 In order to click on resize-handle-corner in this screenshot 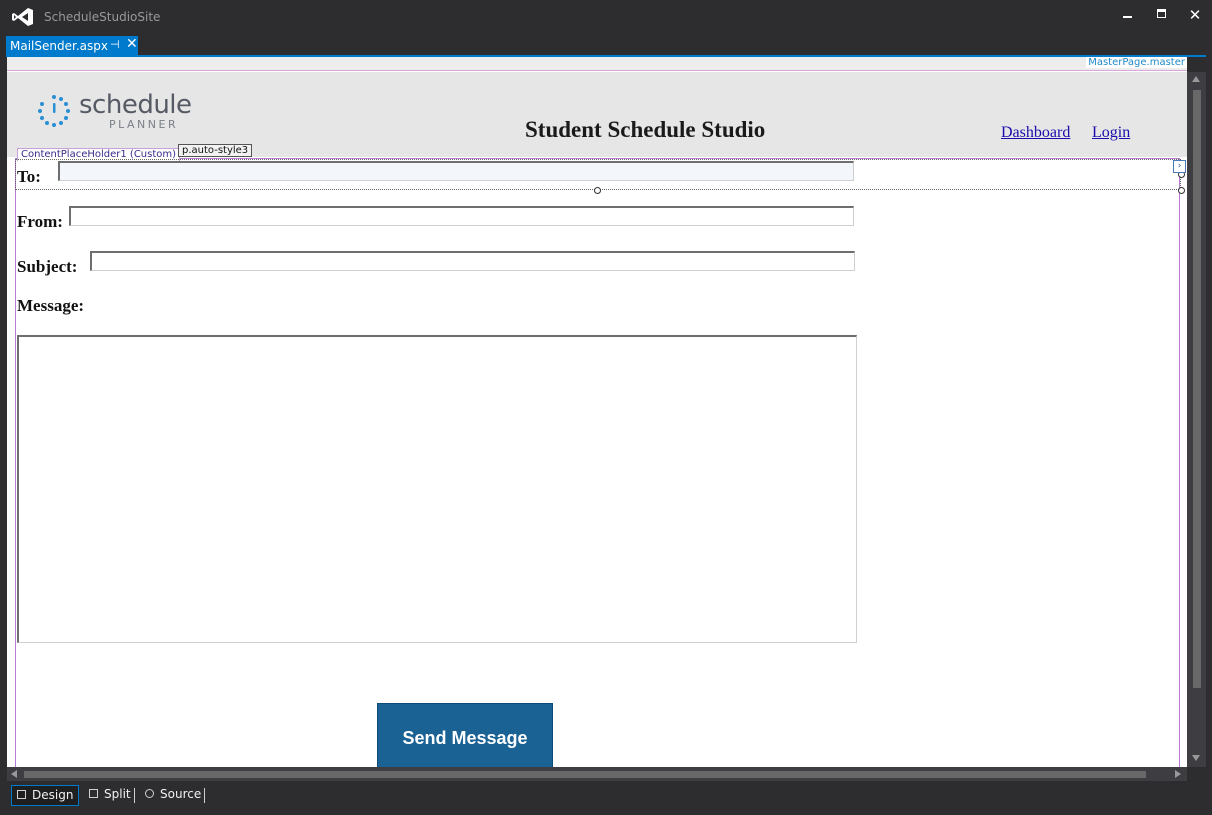, I will do `click(1181, 190)`.